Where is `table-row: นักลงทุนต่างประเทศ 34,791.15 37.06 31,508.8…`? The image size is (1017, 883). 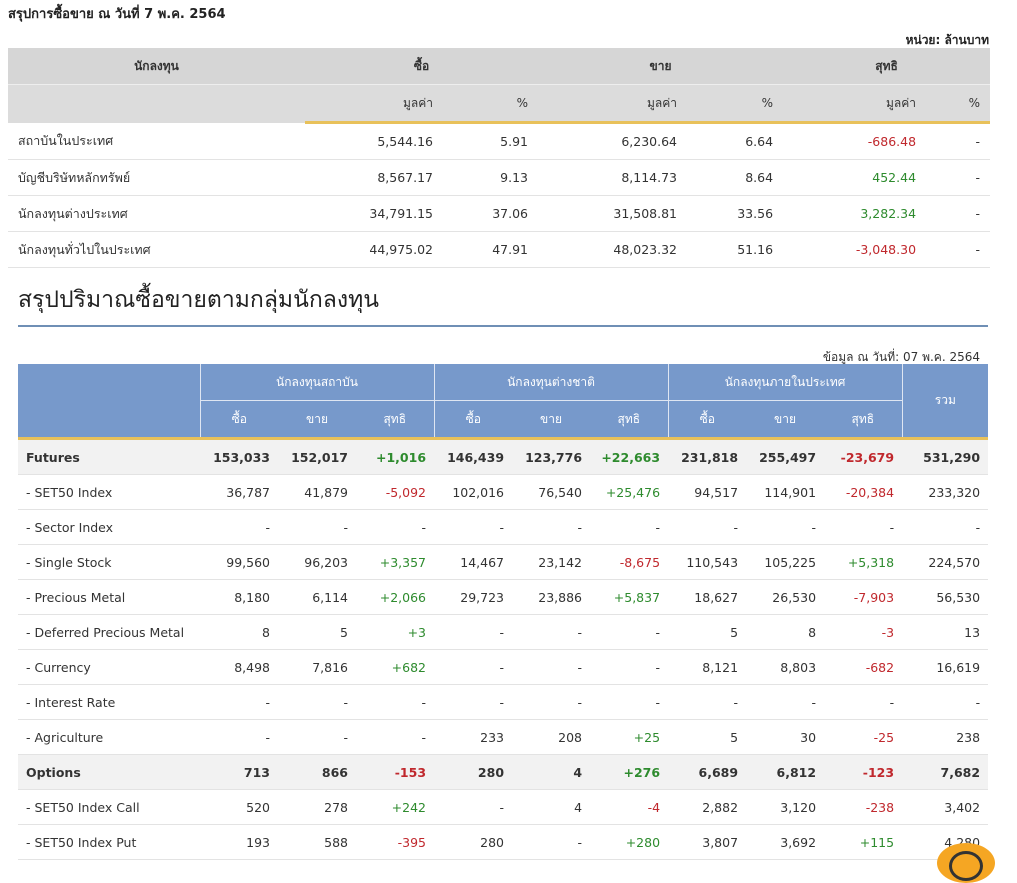 table-row: นักลงทุนต่างประเทศ 34,791.15 37.06 31,508.8… is located at coordinates (499, 213).